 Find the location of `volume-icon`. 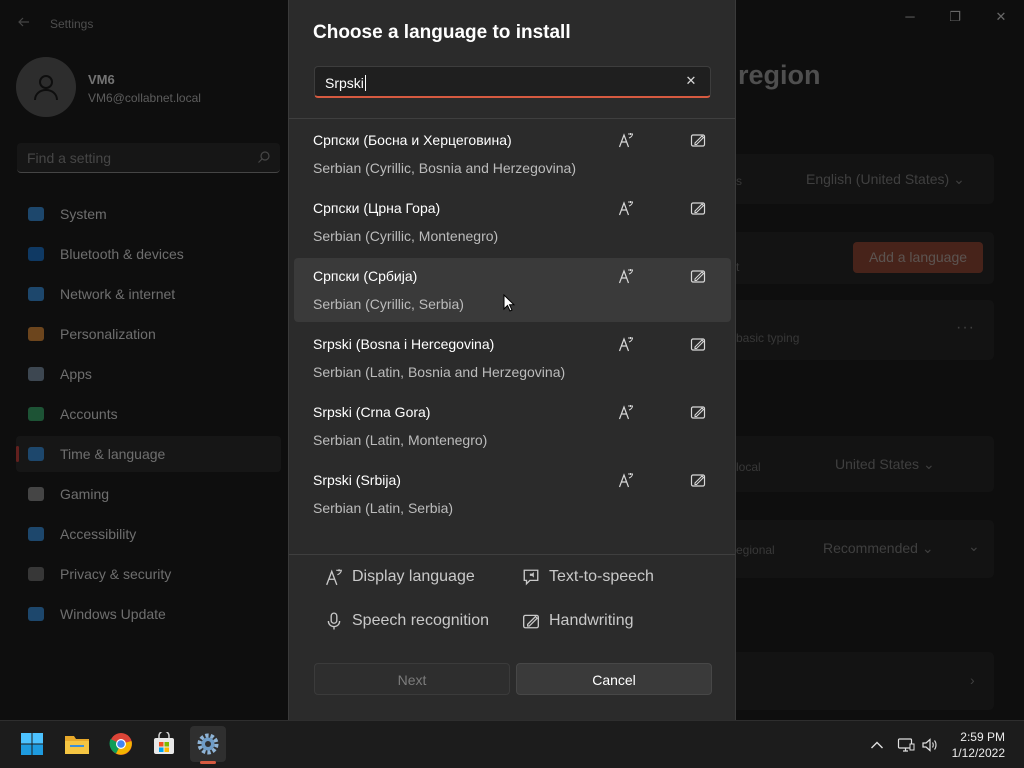

volume-icon is located at coordinates (929, 745).